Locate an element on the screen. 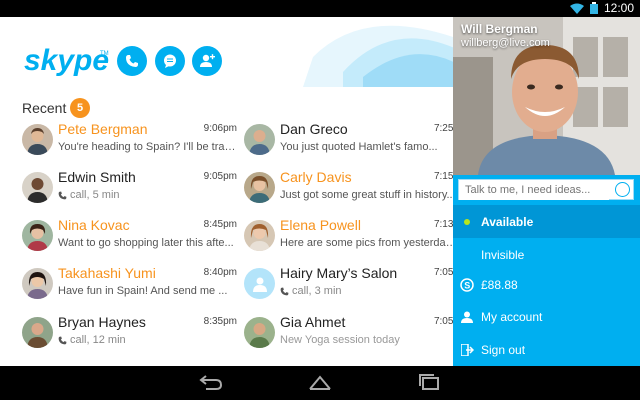  svg-text: S is located at coordinates (467, 285).